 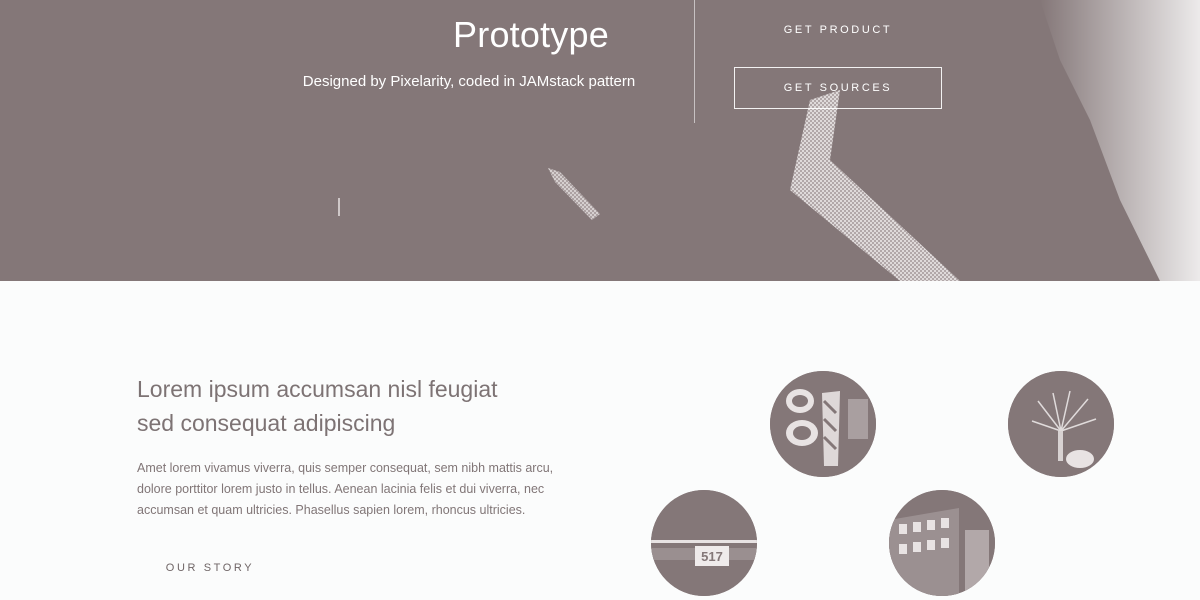 What do you see at coordinates (266, 423) in the screenshot?
I see `section-heading-line-2: sed consequat adipiscing` at bounding box center [266, 423].